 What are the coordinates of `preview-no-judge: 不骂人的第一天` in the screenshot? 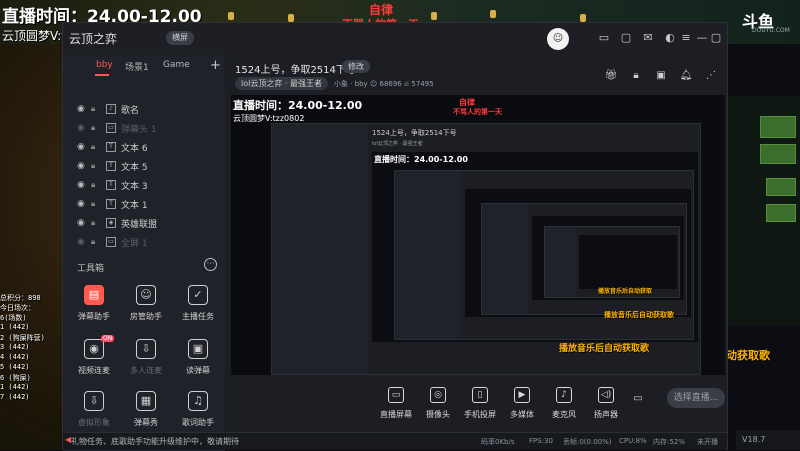 It's located at (477, 112).